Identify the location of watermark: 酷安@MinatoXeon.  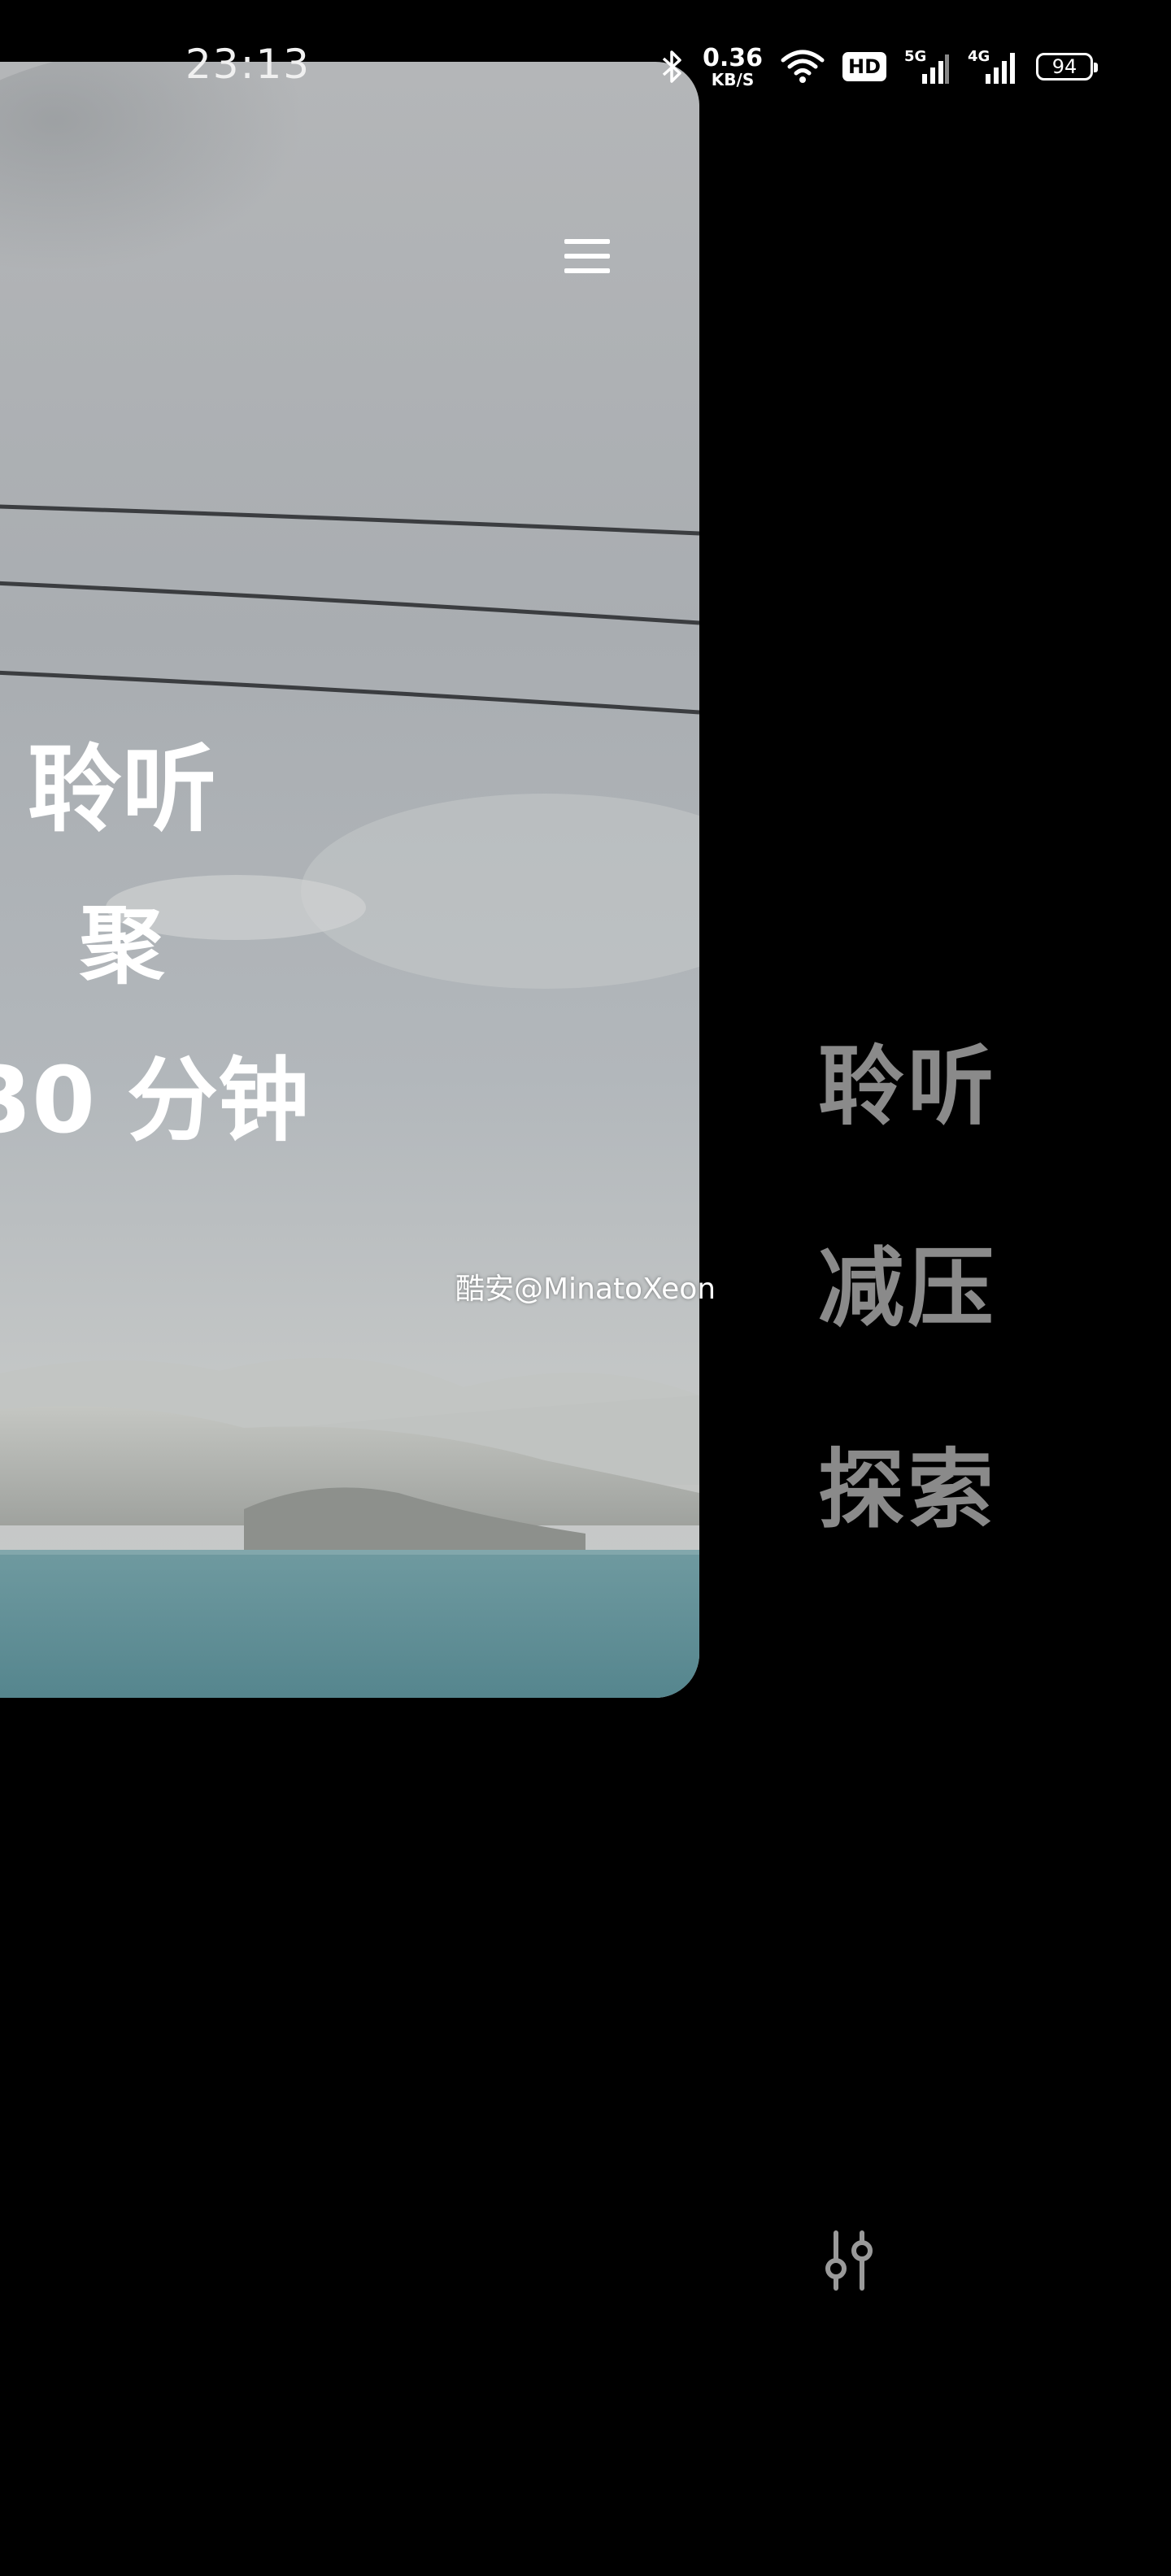
(585, 1290).